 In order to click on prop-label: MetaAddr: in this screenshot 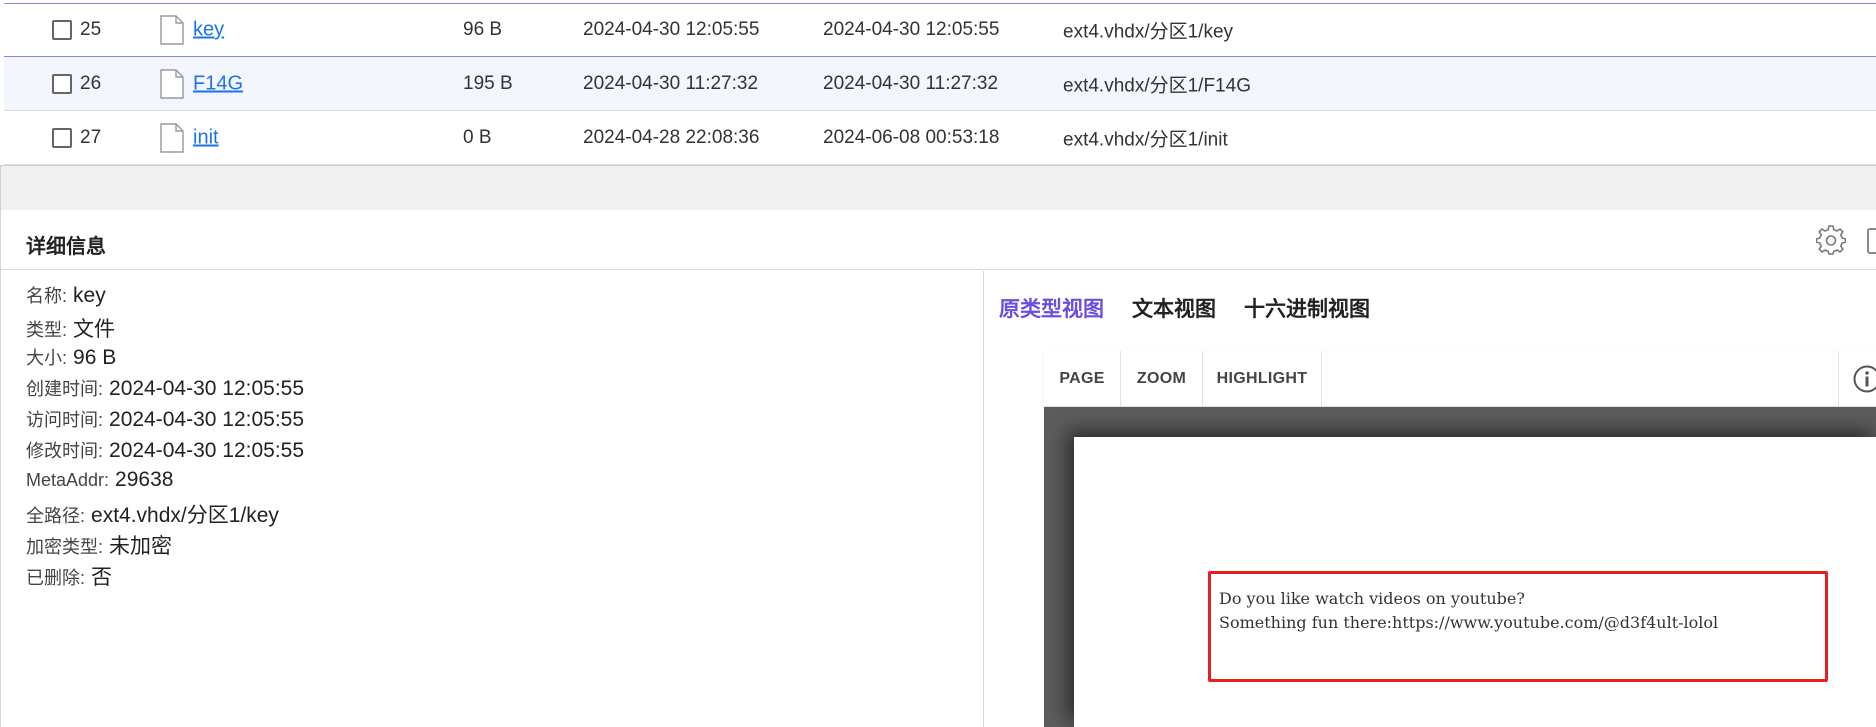, I will do `click(68, 480)`.